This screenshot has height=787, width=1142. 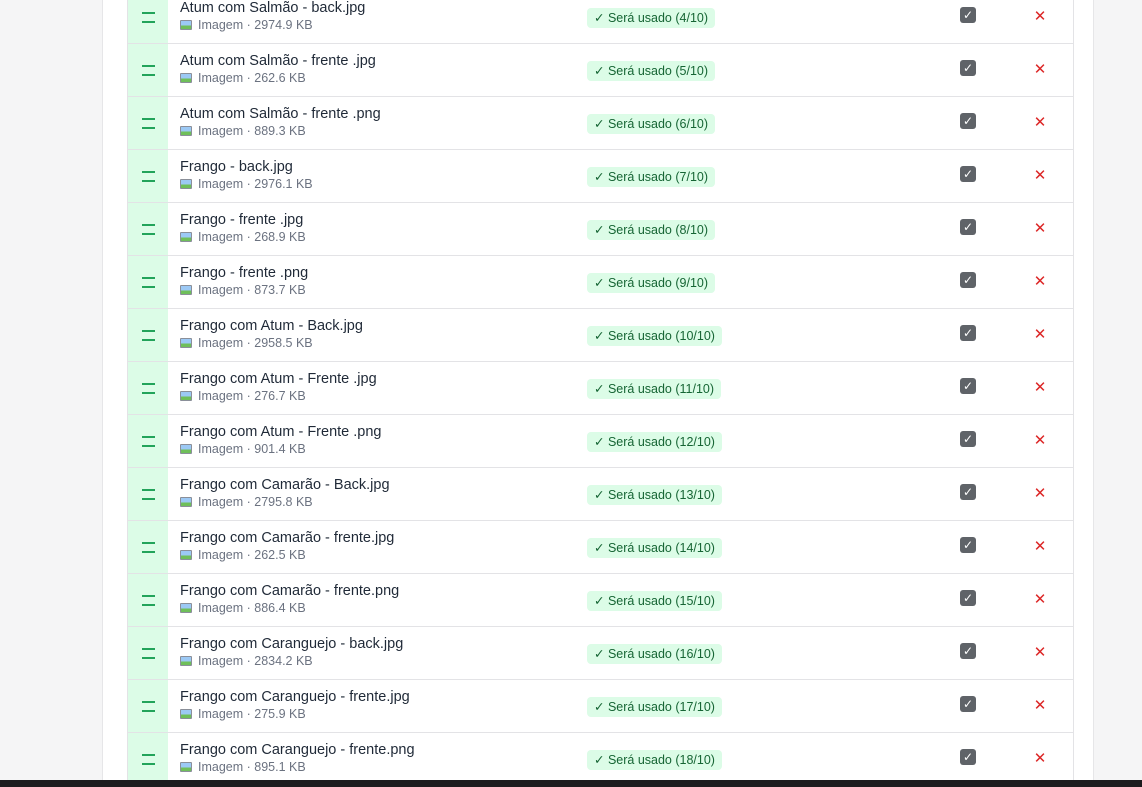 I want to click on status-badge: ✓ Será usado (14/10), so click(x=654, y=548).